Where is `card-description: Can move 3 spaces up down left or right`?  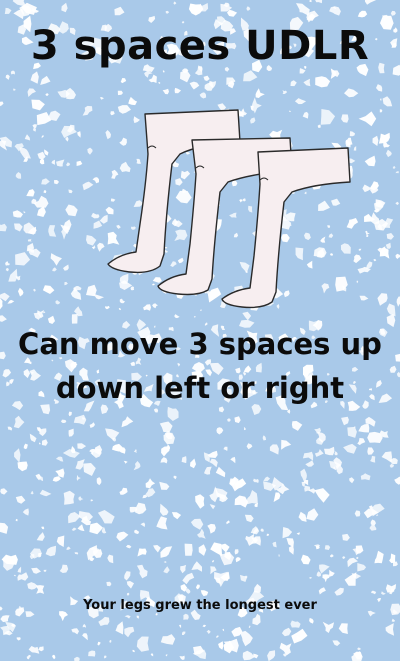 card-description: Can move 3 spaces up down left or right is located at coordinates (200, 366).